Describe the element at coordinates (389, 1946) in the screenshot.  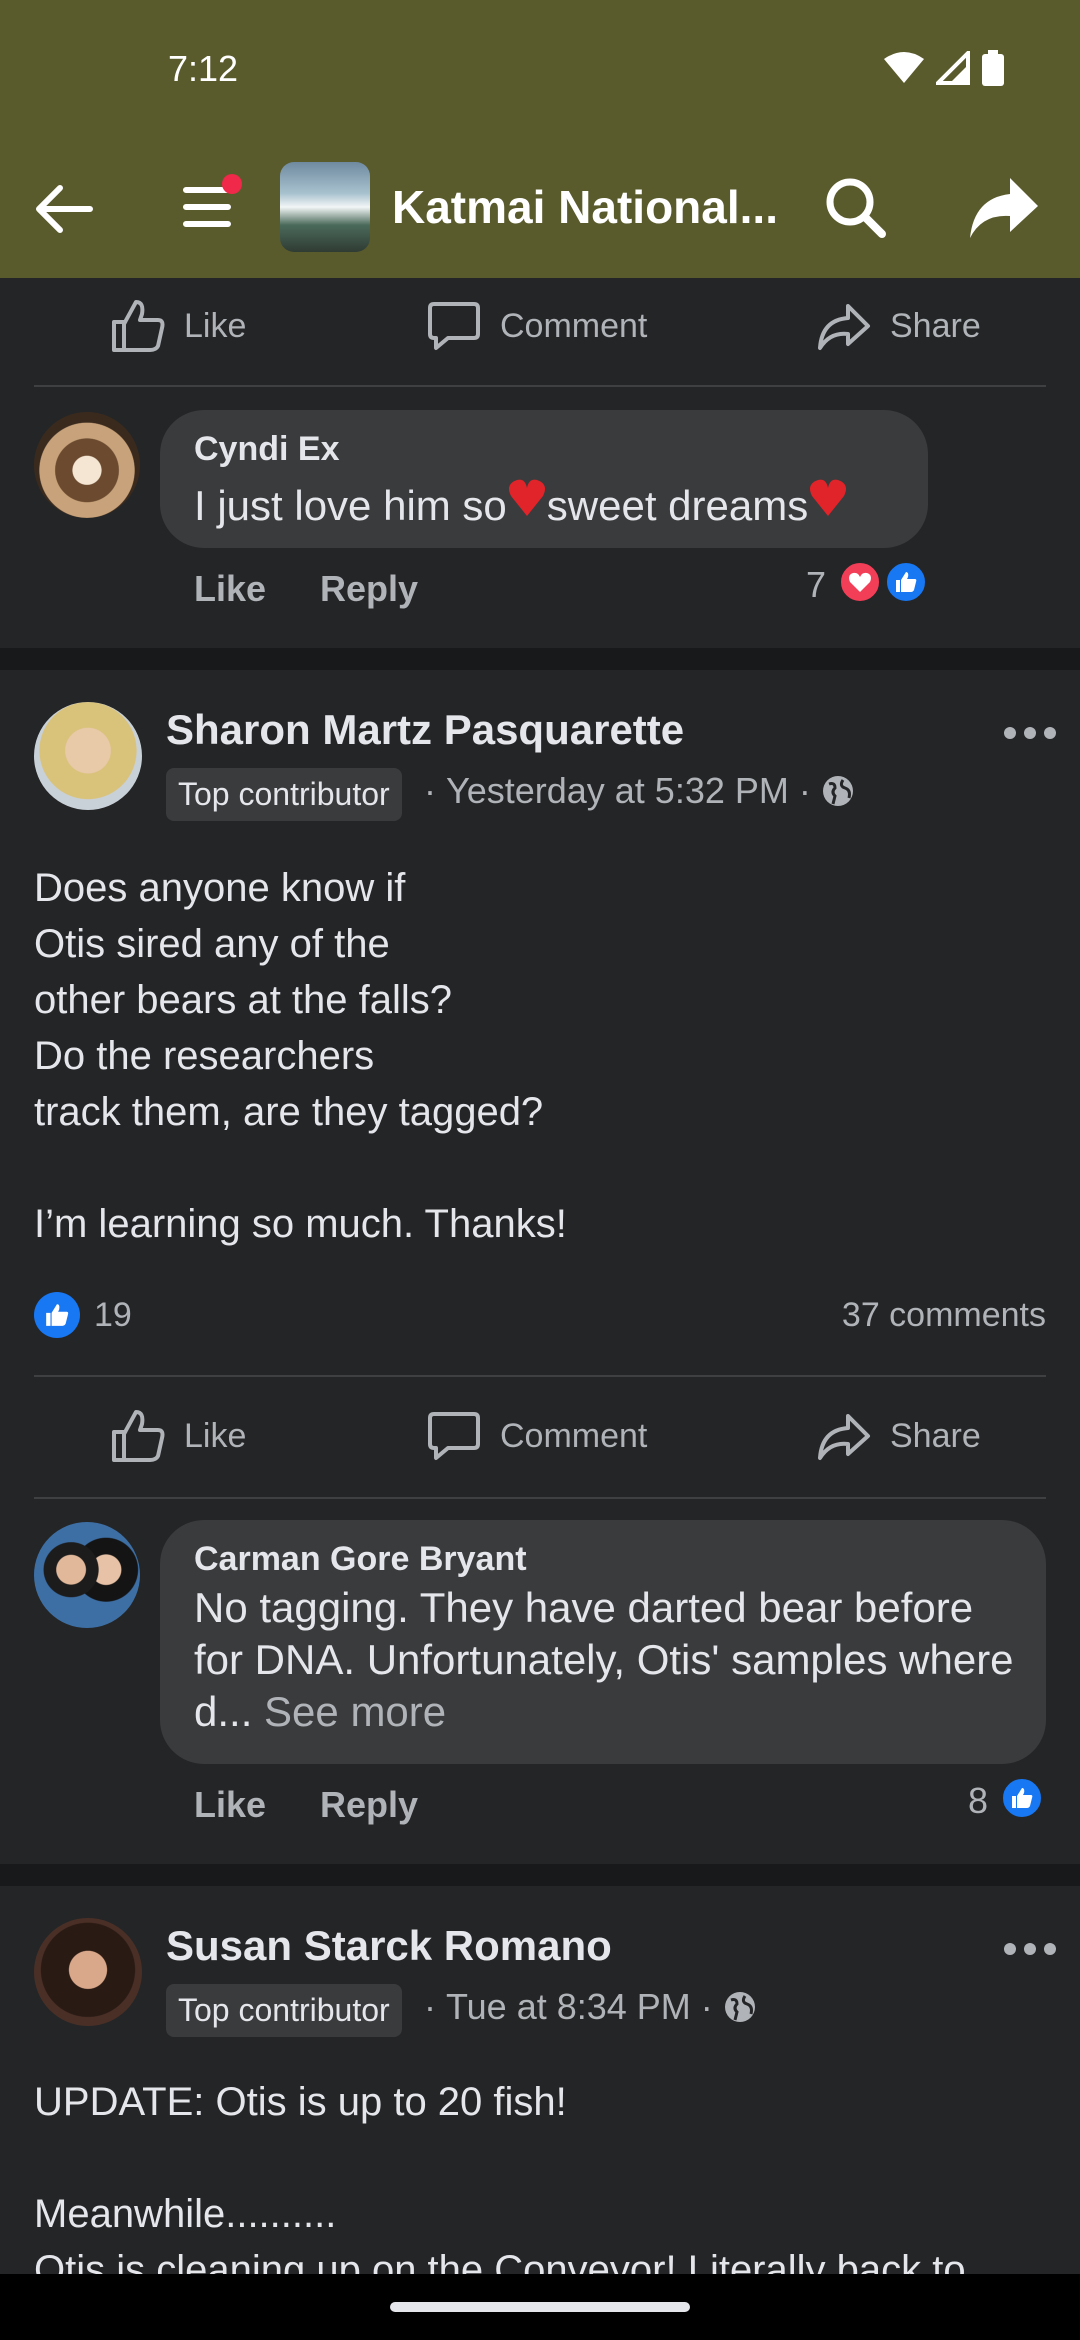
I see `post-author: Susan Starck Romano` at that location.